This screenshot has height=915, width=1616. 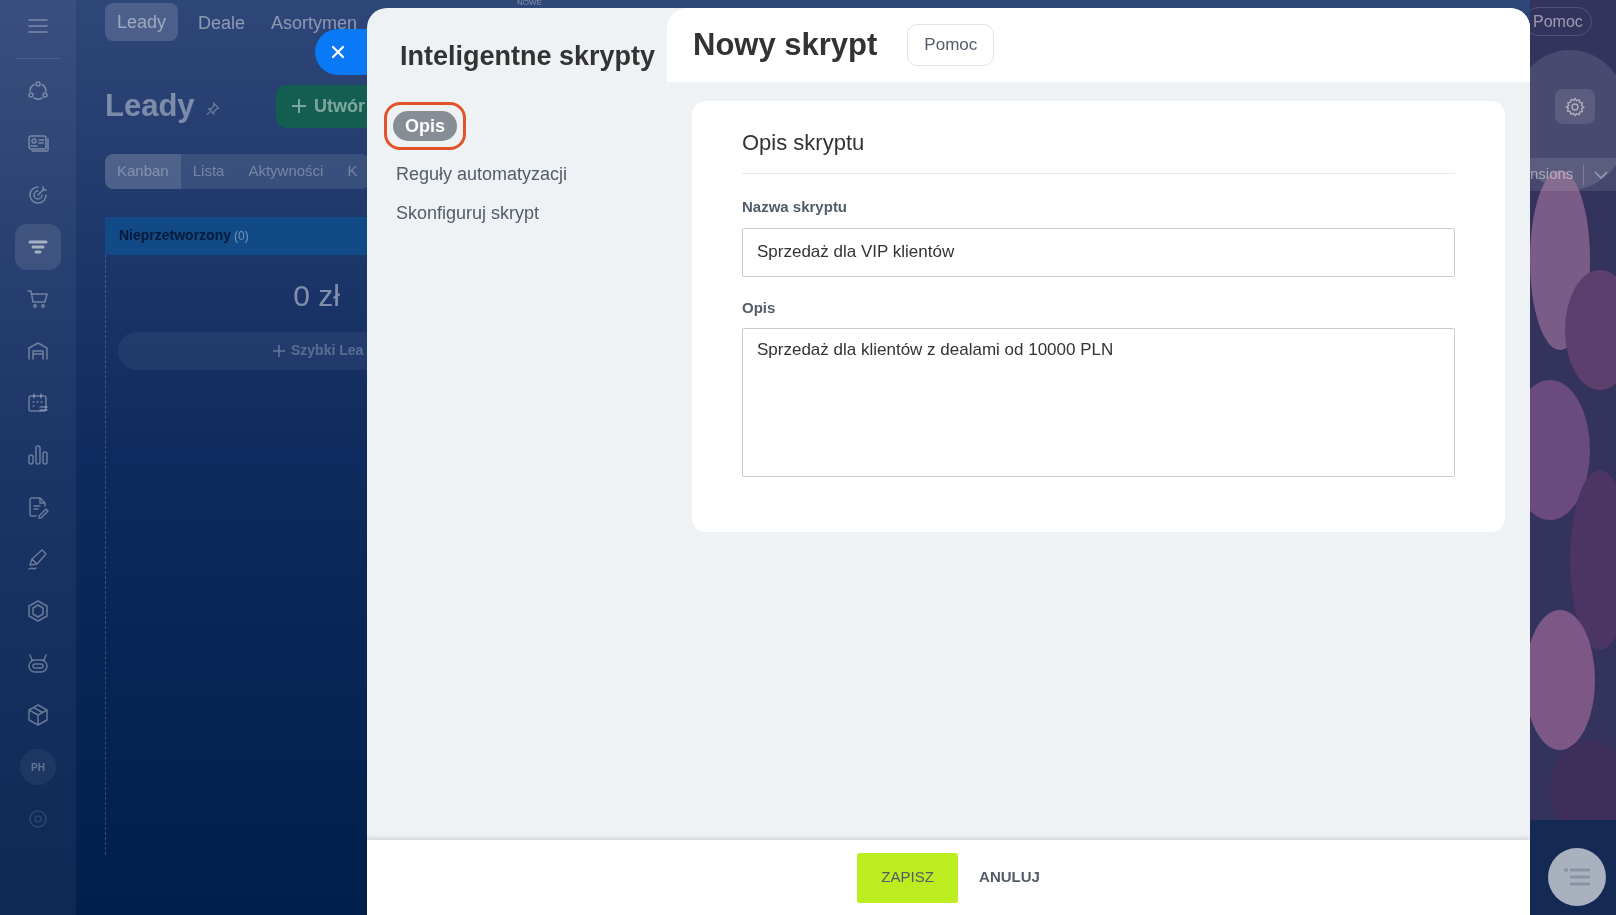 I want to click on cancel-button: ANULUJ, so click(x=1009, y=877).